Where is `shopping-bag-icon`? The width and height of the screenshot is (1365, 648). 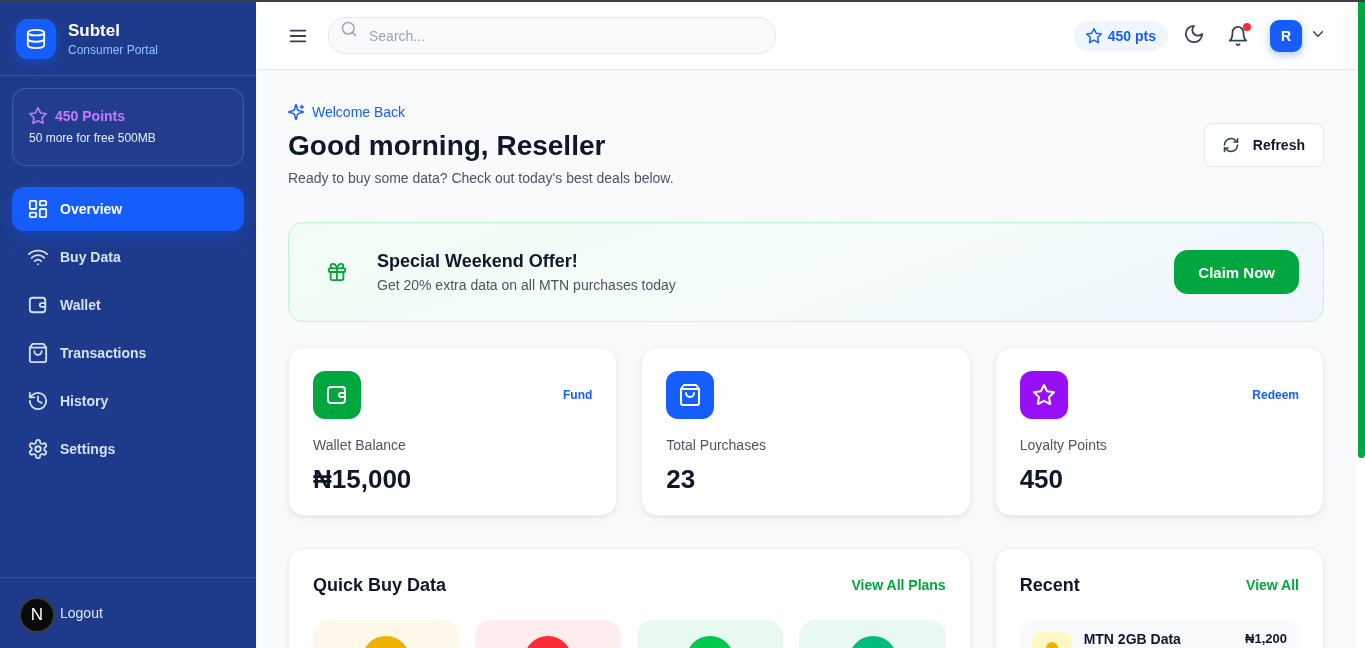 shopping-bag-icon is located at coordinates (38, 353).